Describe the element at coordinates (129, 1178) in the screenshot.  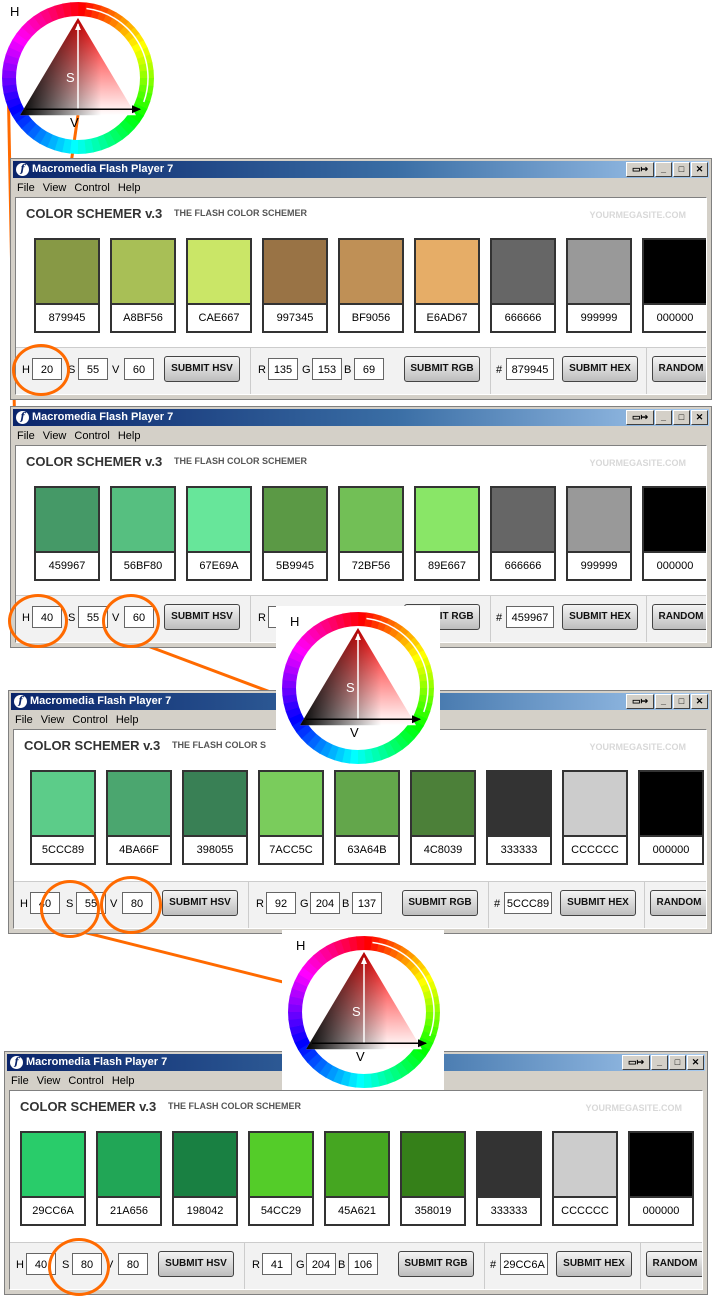
I see `color-swatch: 21A656` at that location.